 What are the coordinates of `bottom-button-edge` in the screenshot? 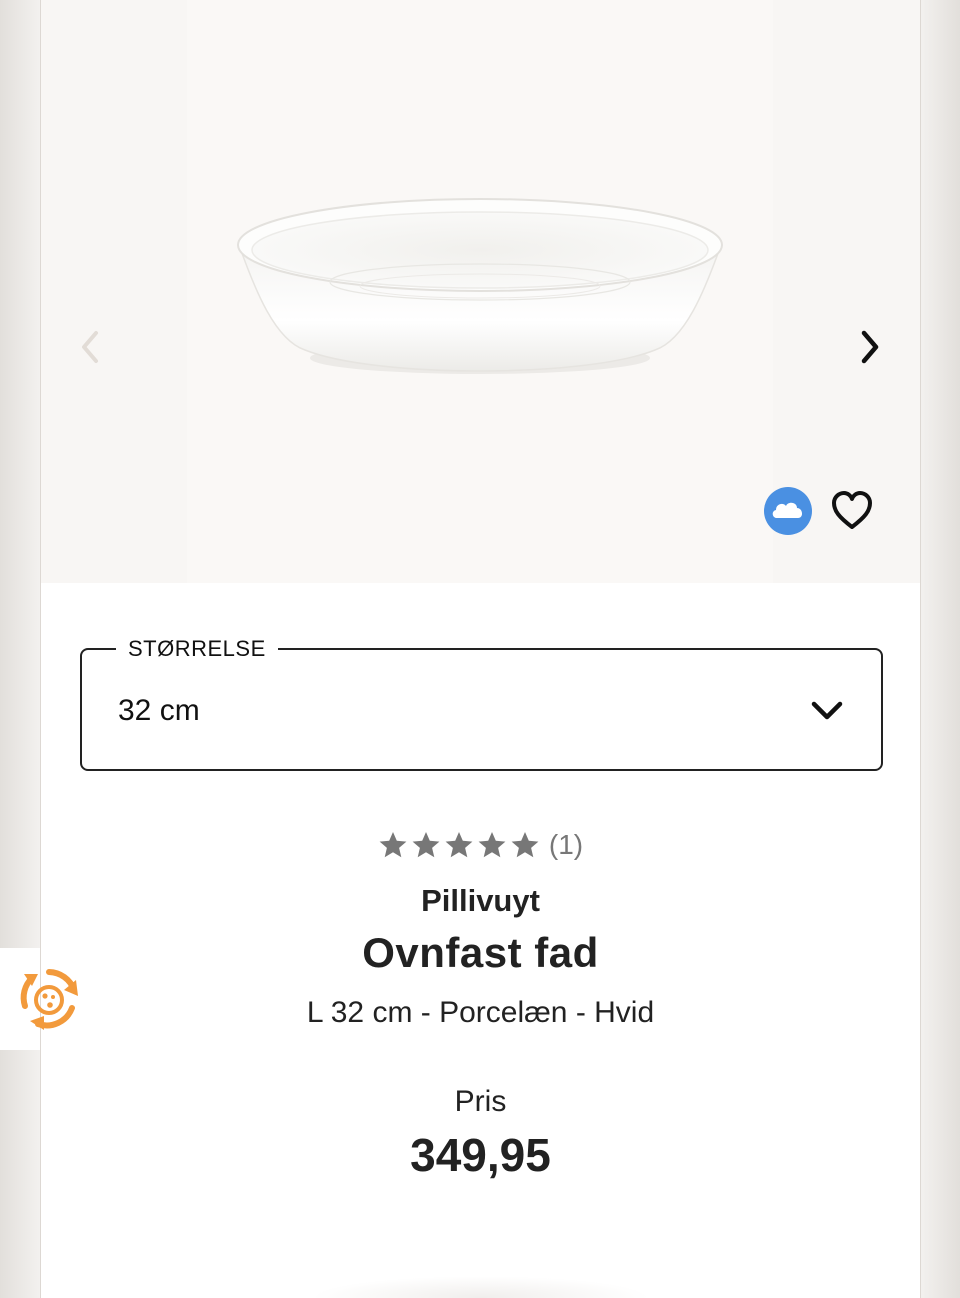 It's located at (481, 1287).